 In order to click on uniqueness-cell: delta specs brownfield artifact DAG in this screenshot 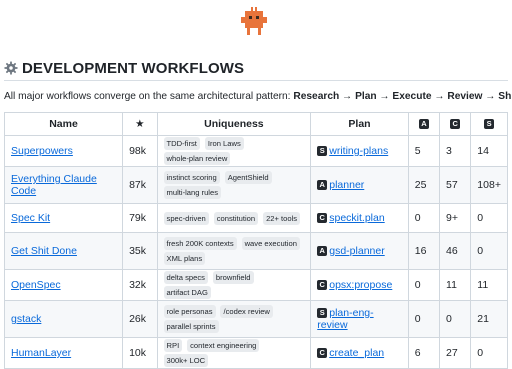, I will do `click(234, 285)`.